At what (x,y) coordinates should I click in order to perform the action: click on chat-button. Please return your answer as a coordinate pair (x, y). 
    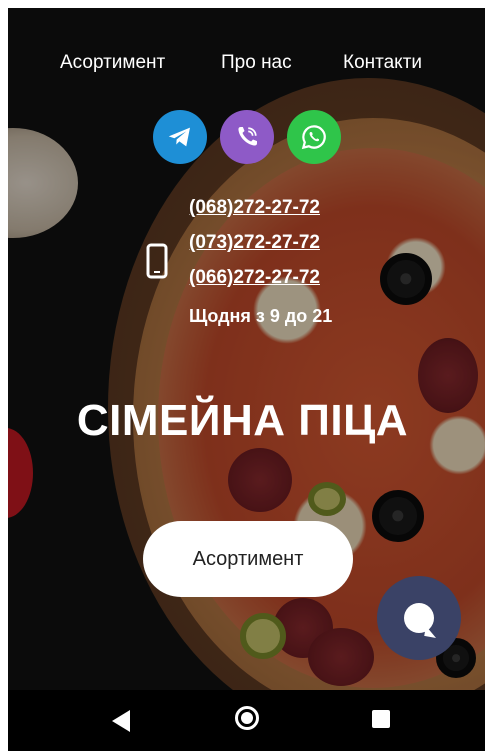
    Looking at the image, I should click on (419, 618).